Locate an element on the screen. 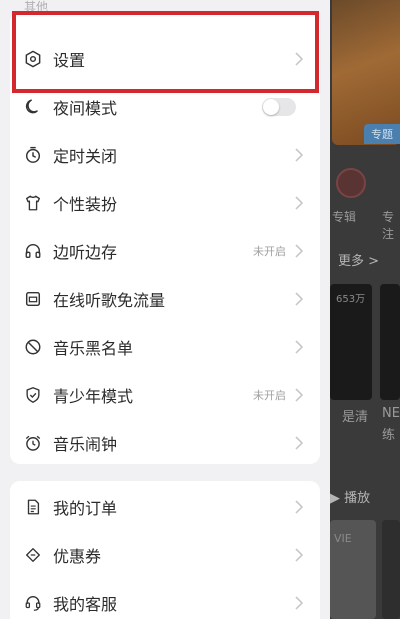  order-doc-icon is located at coordinates (33, 507).